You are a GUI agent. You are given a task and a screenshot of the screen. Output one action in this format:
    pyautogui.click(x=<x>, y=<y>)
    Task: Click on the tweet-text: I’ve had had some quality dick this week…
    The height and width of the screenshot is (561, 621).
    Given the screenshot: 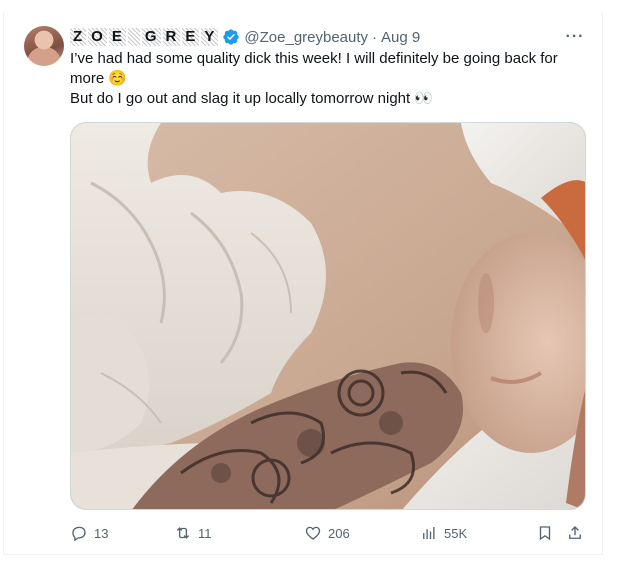 What is the action you would take?
    pyautogui.click(x=330, y=79)
    